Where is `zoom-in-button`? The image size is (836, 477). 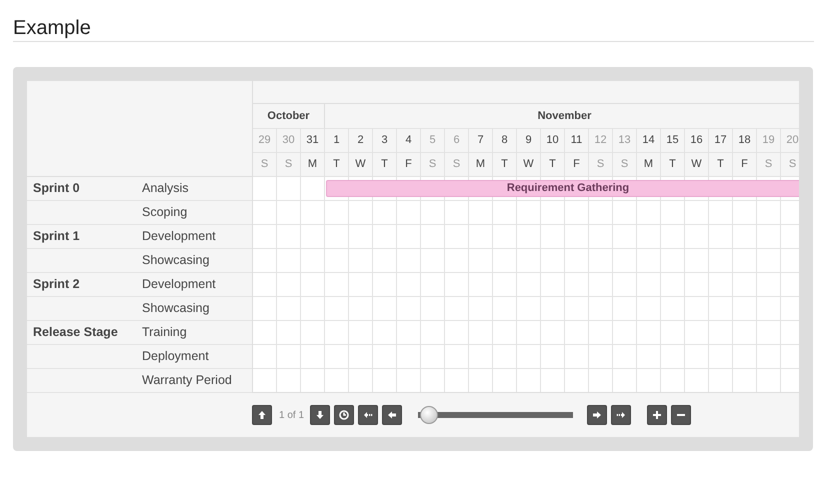
zoom-in-button is located at coordinates (657, 415).